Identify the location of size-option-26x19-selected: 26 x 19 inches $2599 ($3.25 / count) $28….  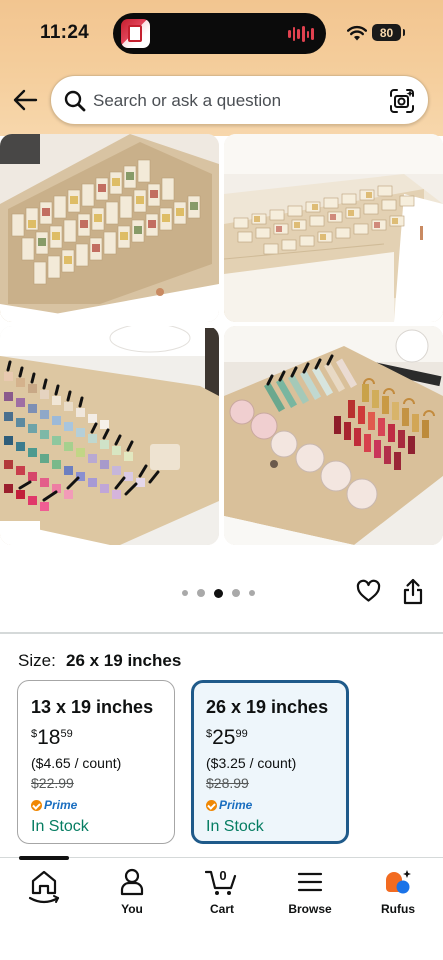
(270, 762).